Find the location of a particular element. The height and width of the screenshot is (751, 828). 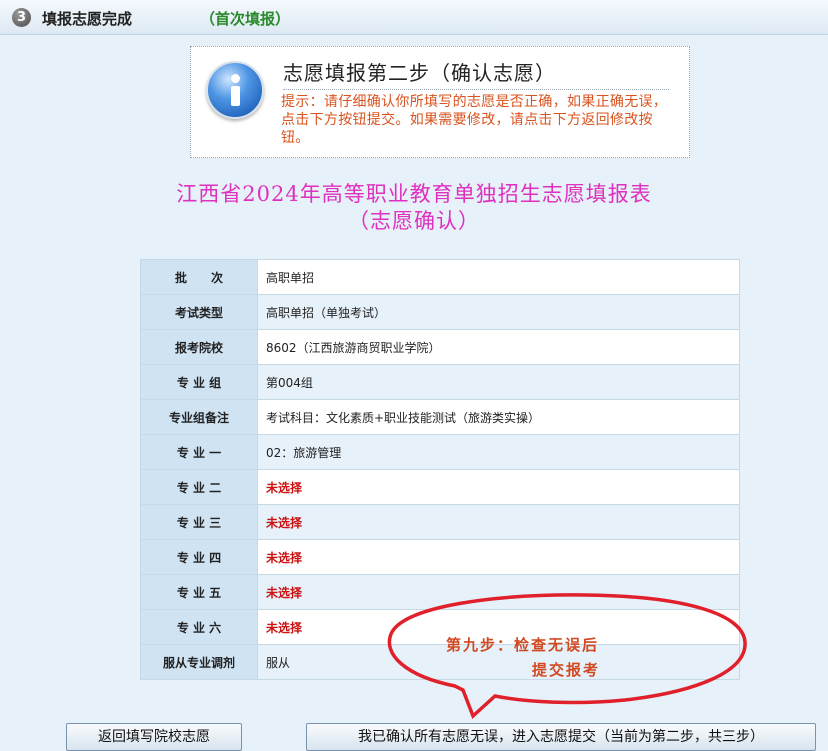

row-value: 02：旅游管理 is located at coordinates (498, 452).